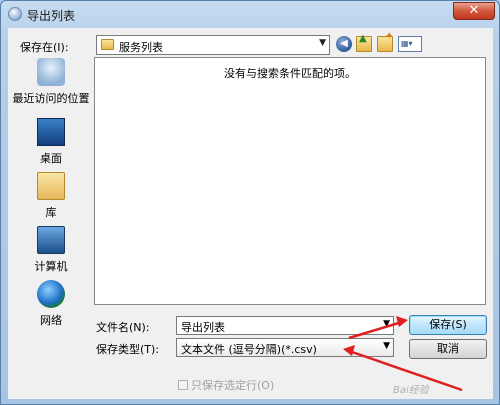 Image resolution: width=500 pixels, height=405 pixels. I want to click on place-network: 网络, so click(51, 304).